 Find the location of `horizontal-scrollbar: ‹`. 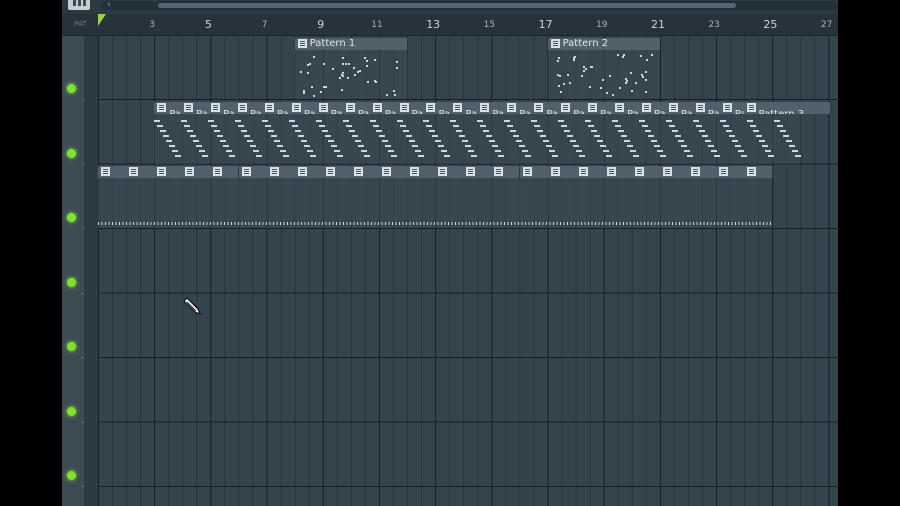

horizontal-scrollbar: ‹ is located at coordinates (470, 5).